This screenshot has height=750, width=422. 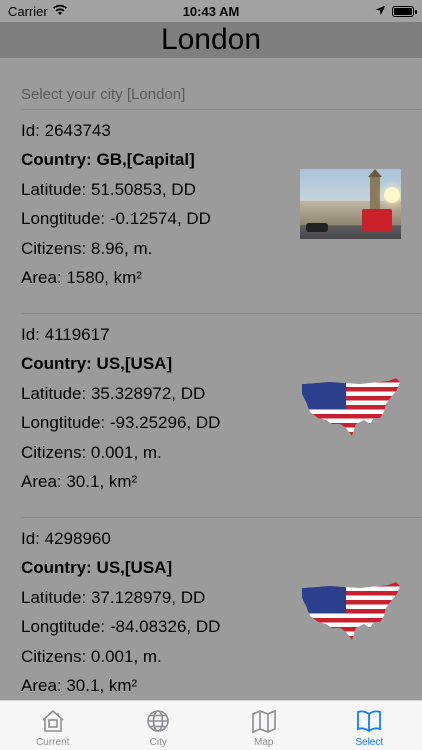 I want to click on tab-label: Select, so click(x=369, y=742).